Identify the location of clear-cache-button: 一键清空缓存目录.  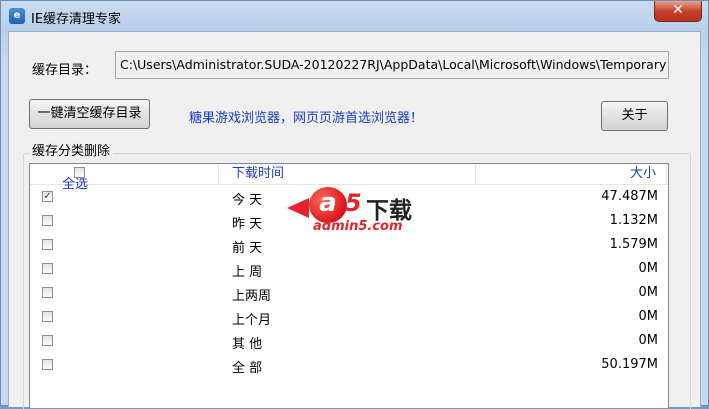
(89, 114).